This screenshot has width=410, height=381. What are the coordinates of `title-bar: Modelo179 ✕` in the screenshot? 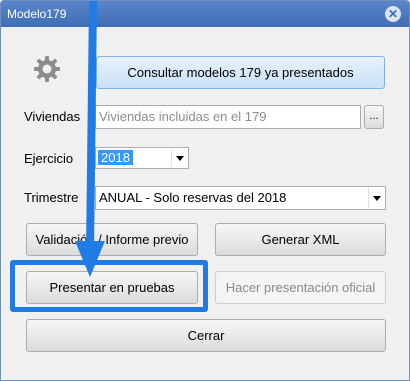 It's located at (205, 14).